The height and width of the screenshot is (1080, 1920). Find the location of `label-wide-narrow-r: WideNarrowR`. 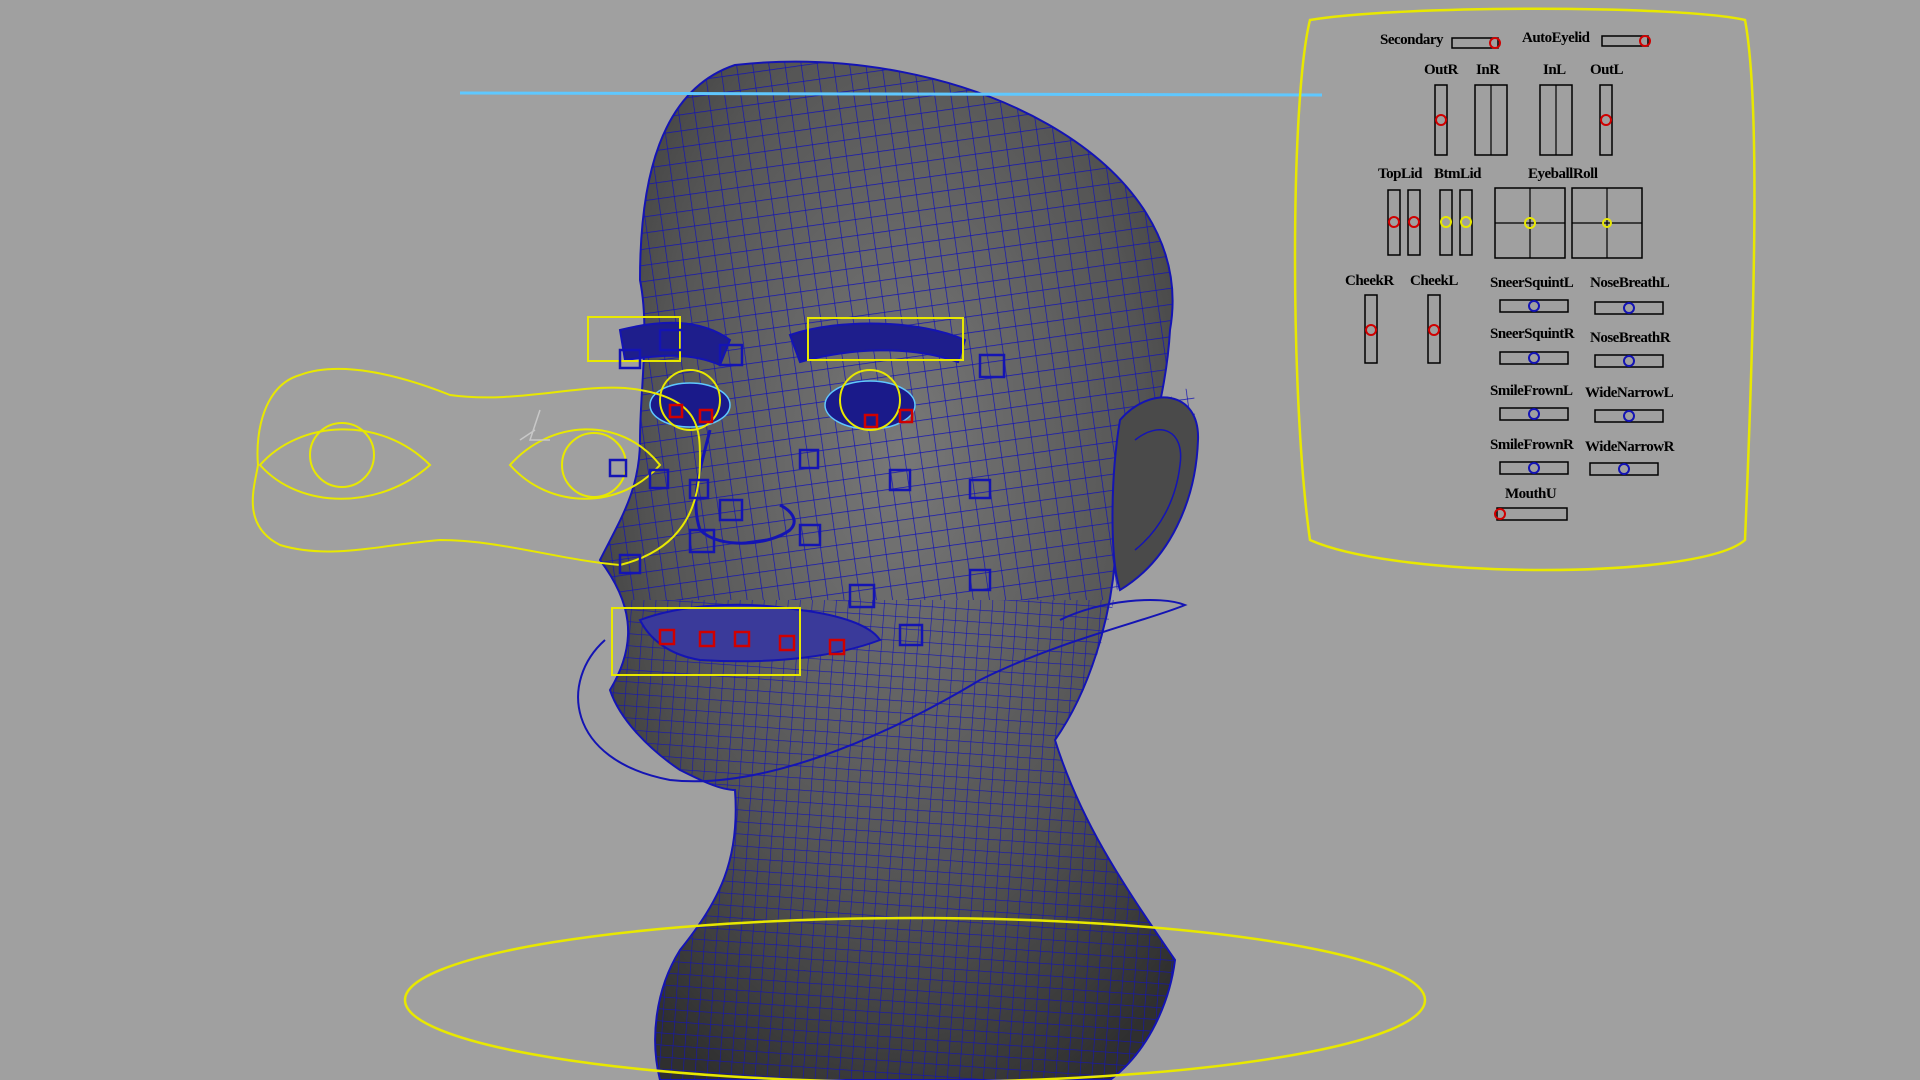

label-wide-narrow-r: WideNarrowR is located at coordinates (1629, 447).